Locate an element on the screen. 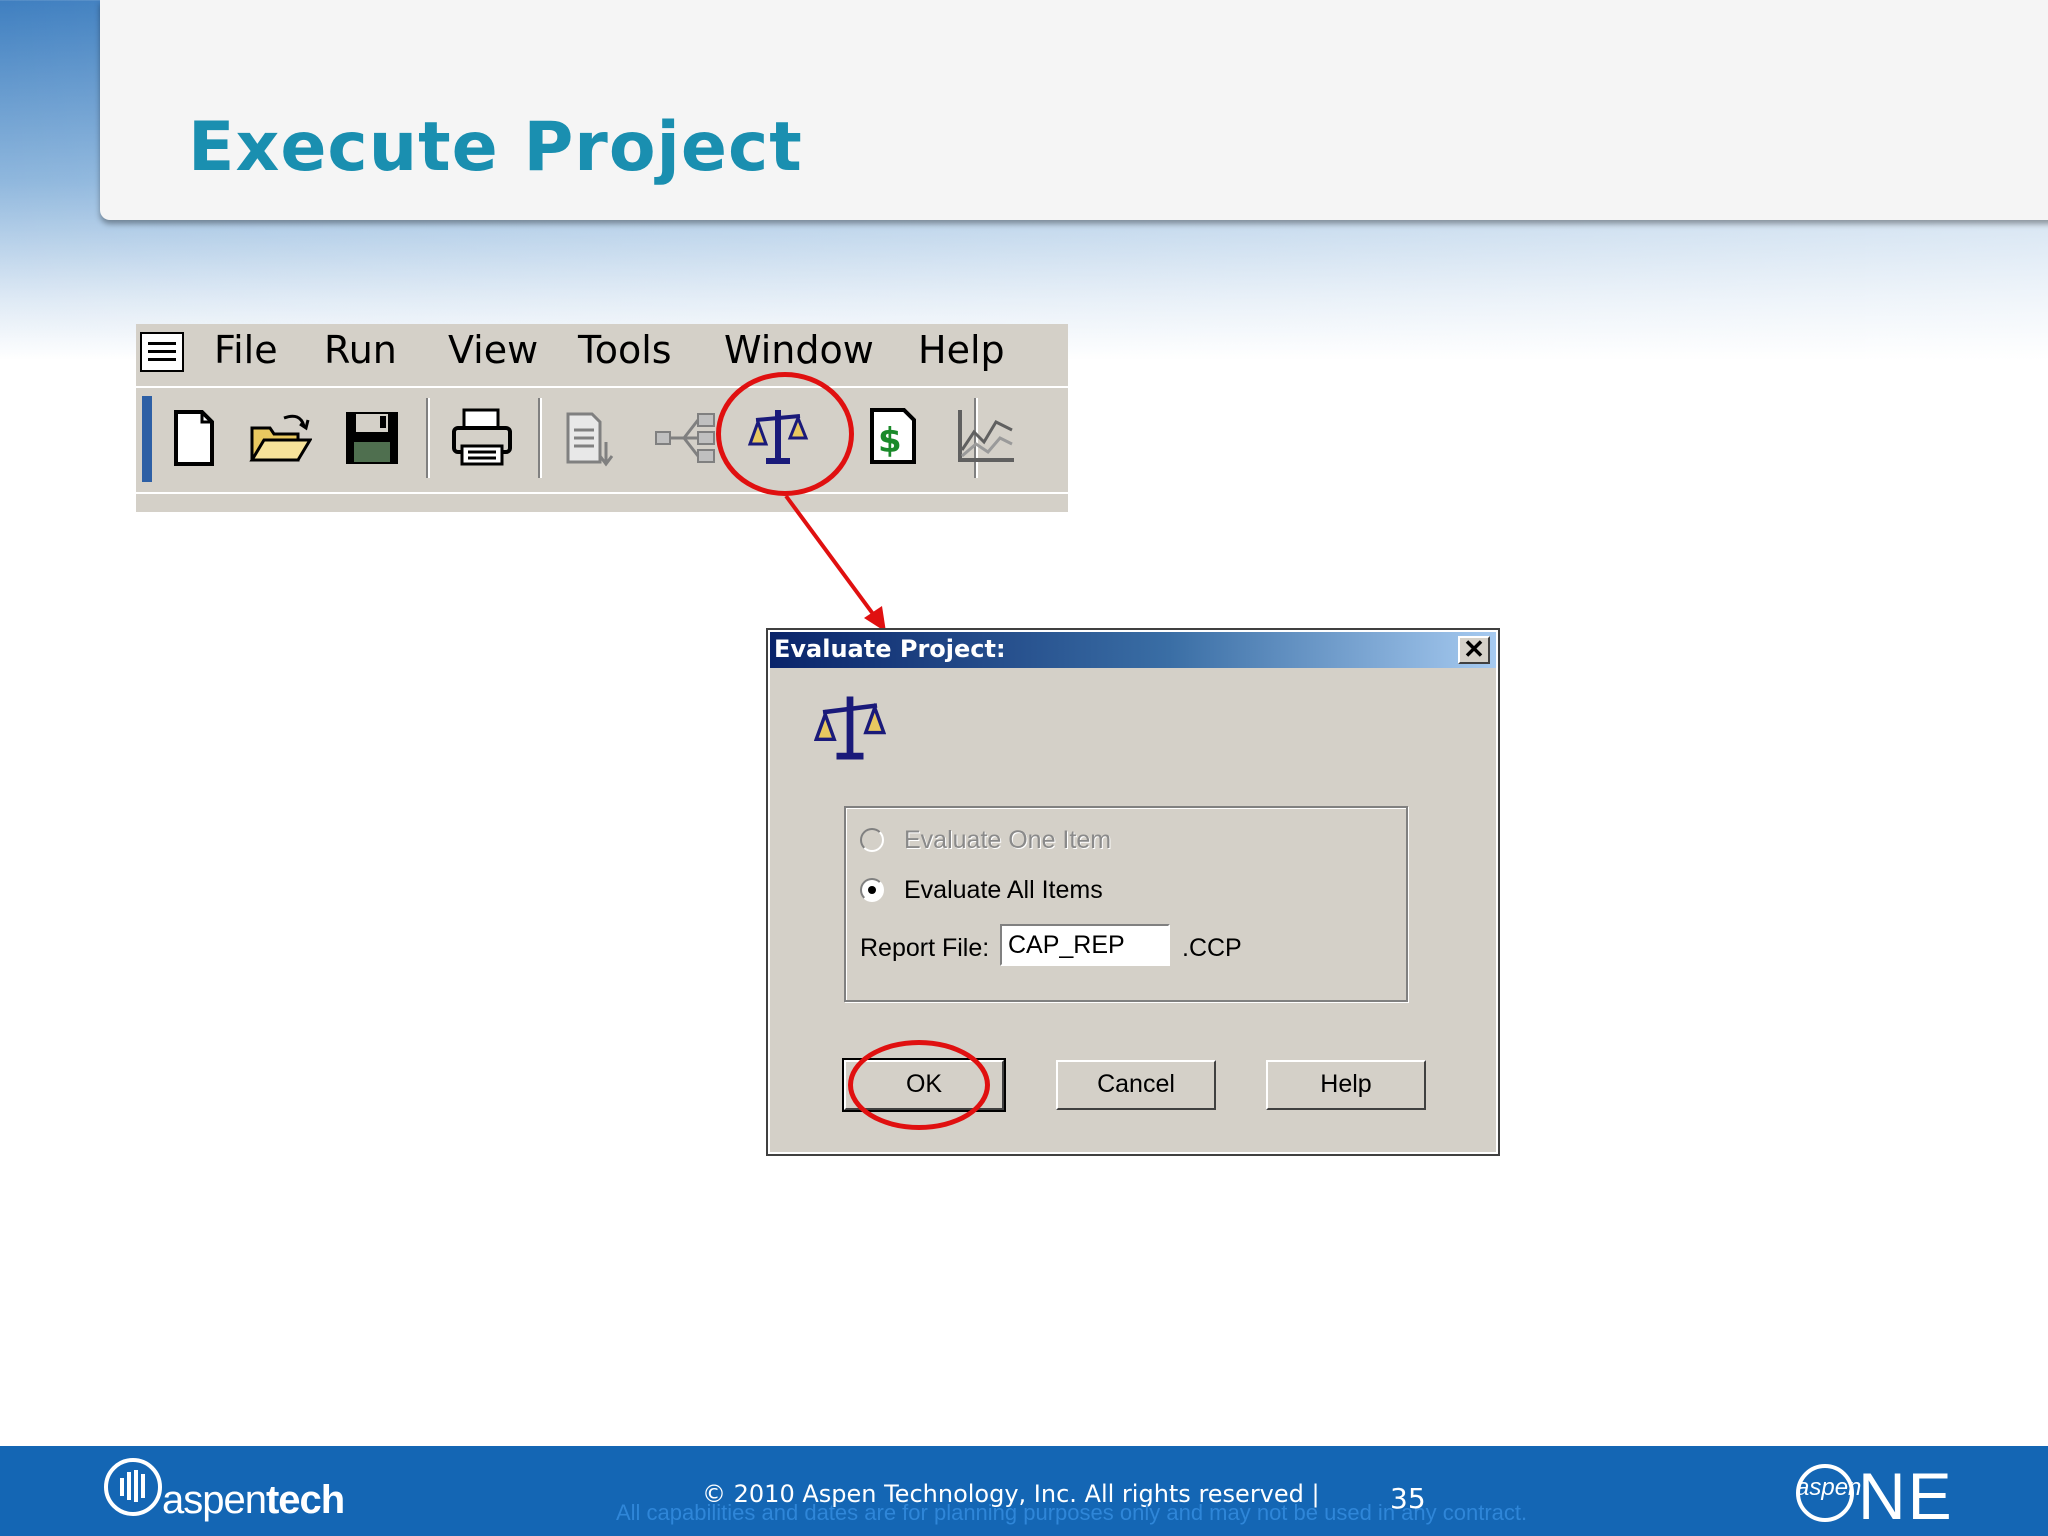  print-icon is located at coordinates (482, 438).